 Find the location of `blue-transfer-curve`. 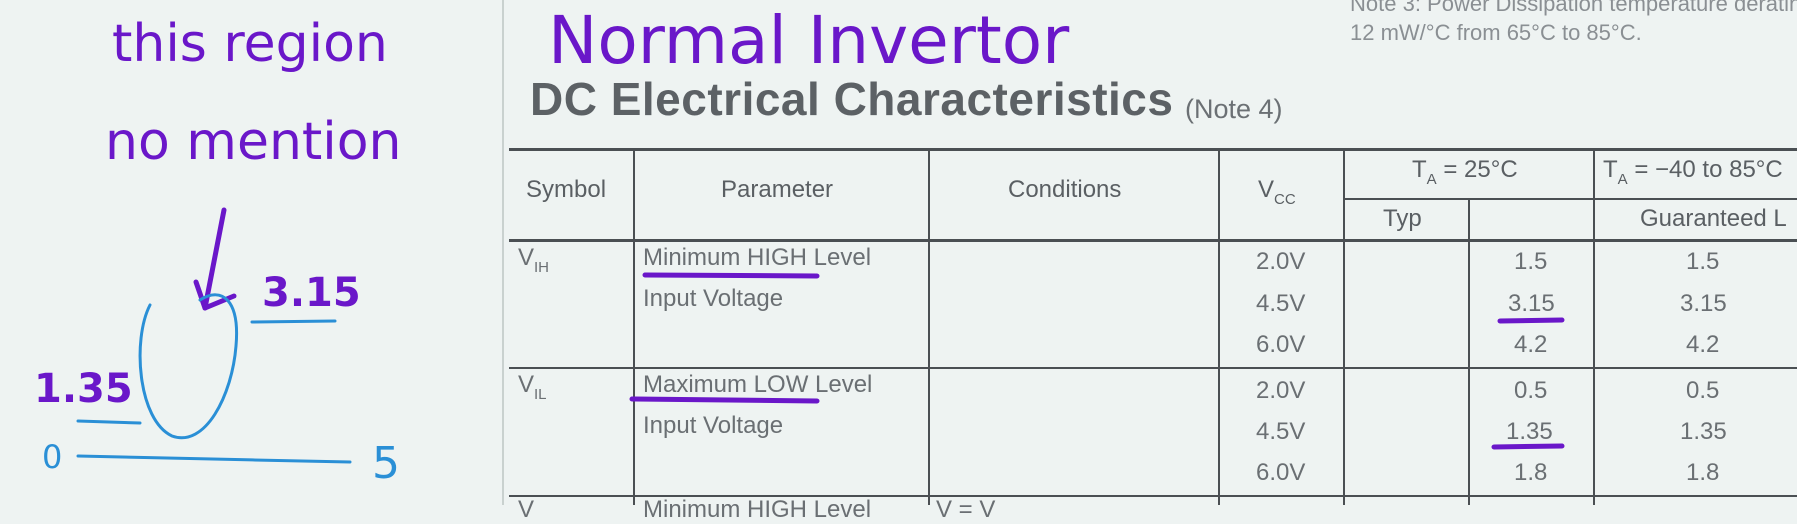

blue-transfer-curve is located at coordinates (188, 366).